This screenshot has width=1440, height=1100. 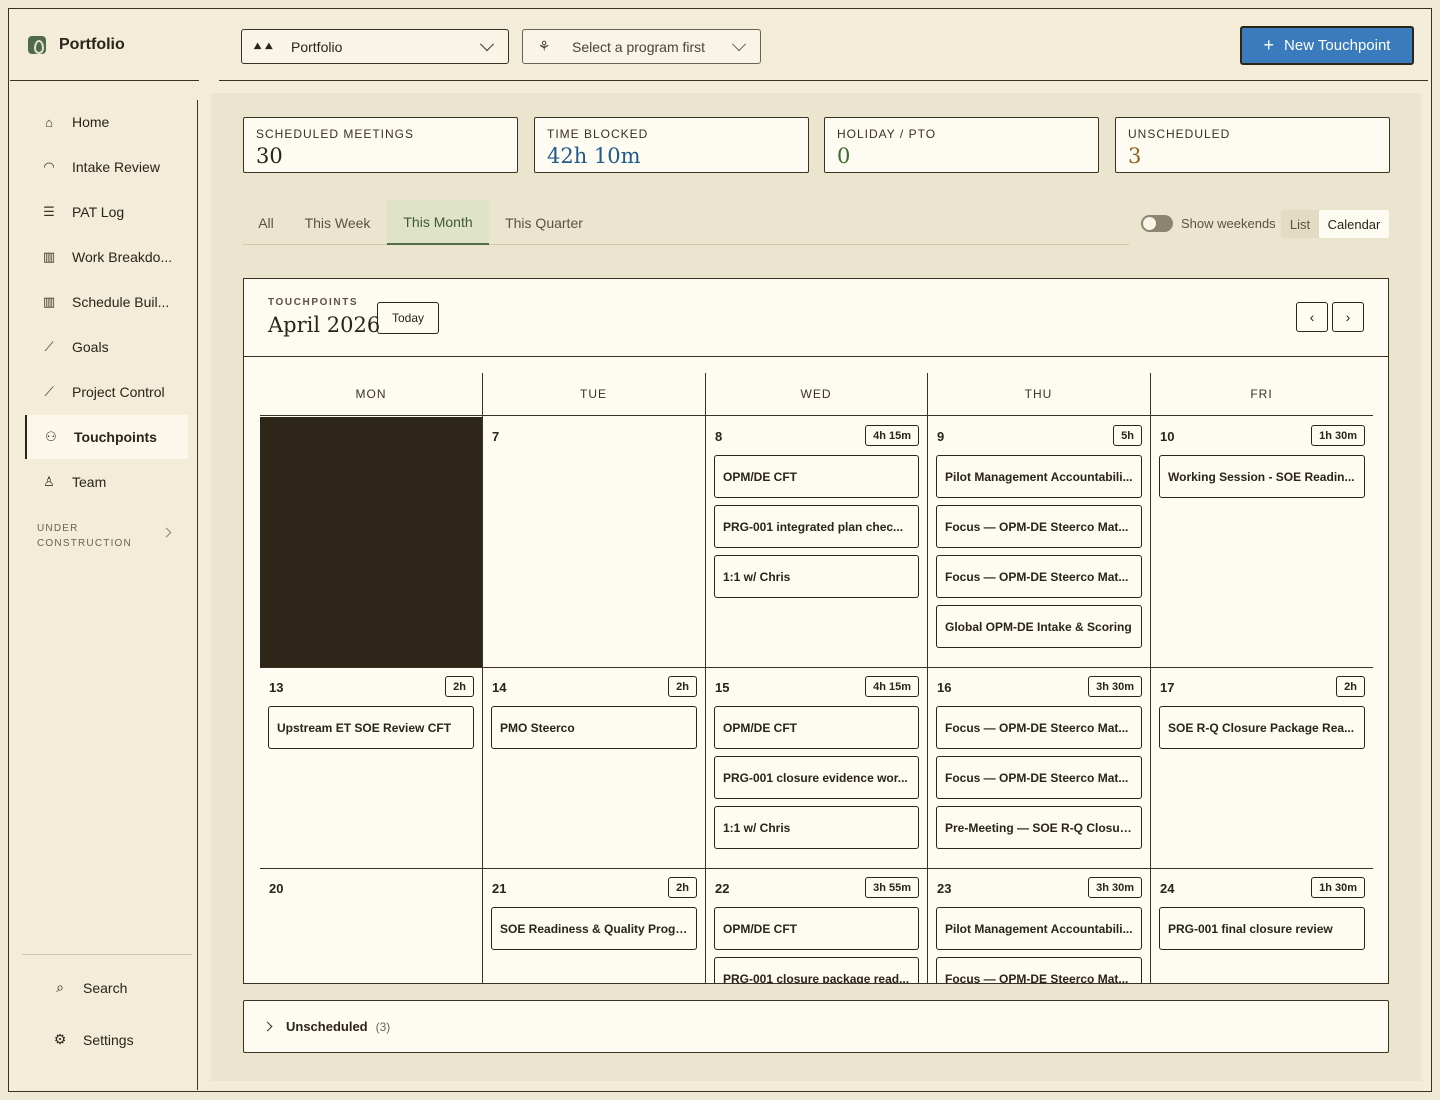 What do you see at coordinates (166, 532) in the screenshot?
I see `chevron-right-icon` at bounding box center [166, 532].